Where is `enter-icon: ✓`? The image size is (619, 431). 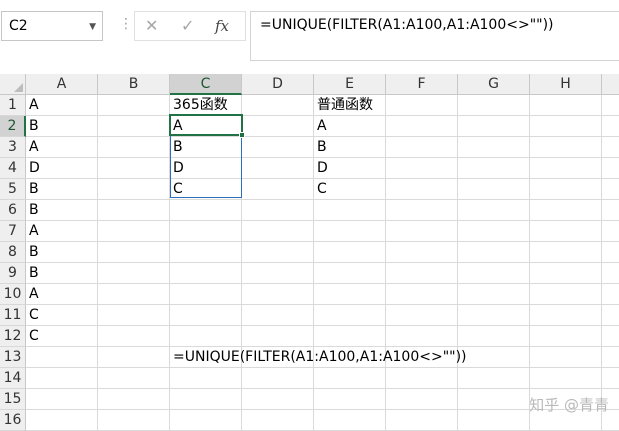
enter-icon: ✓ is located at coordinates (187, 25).